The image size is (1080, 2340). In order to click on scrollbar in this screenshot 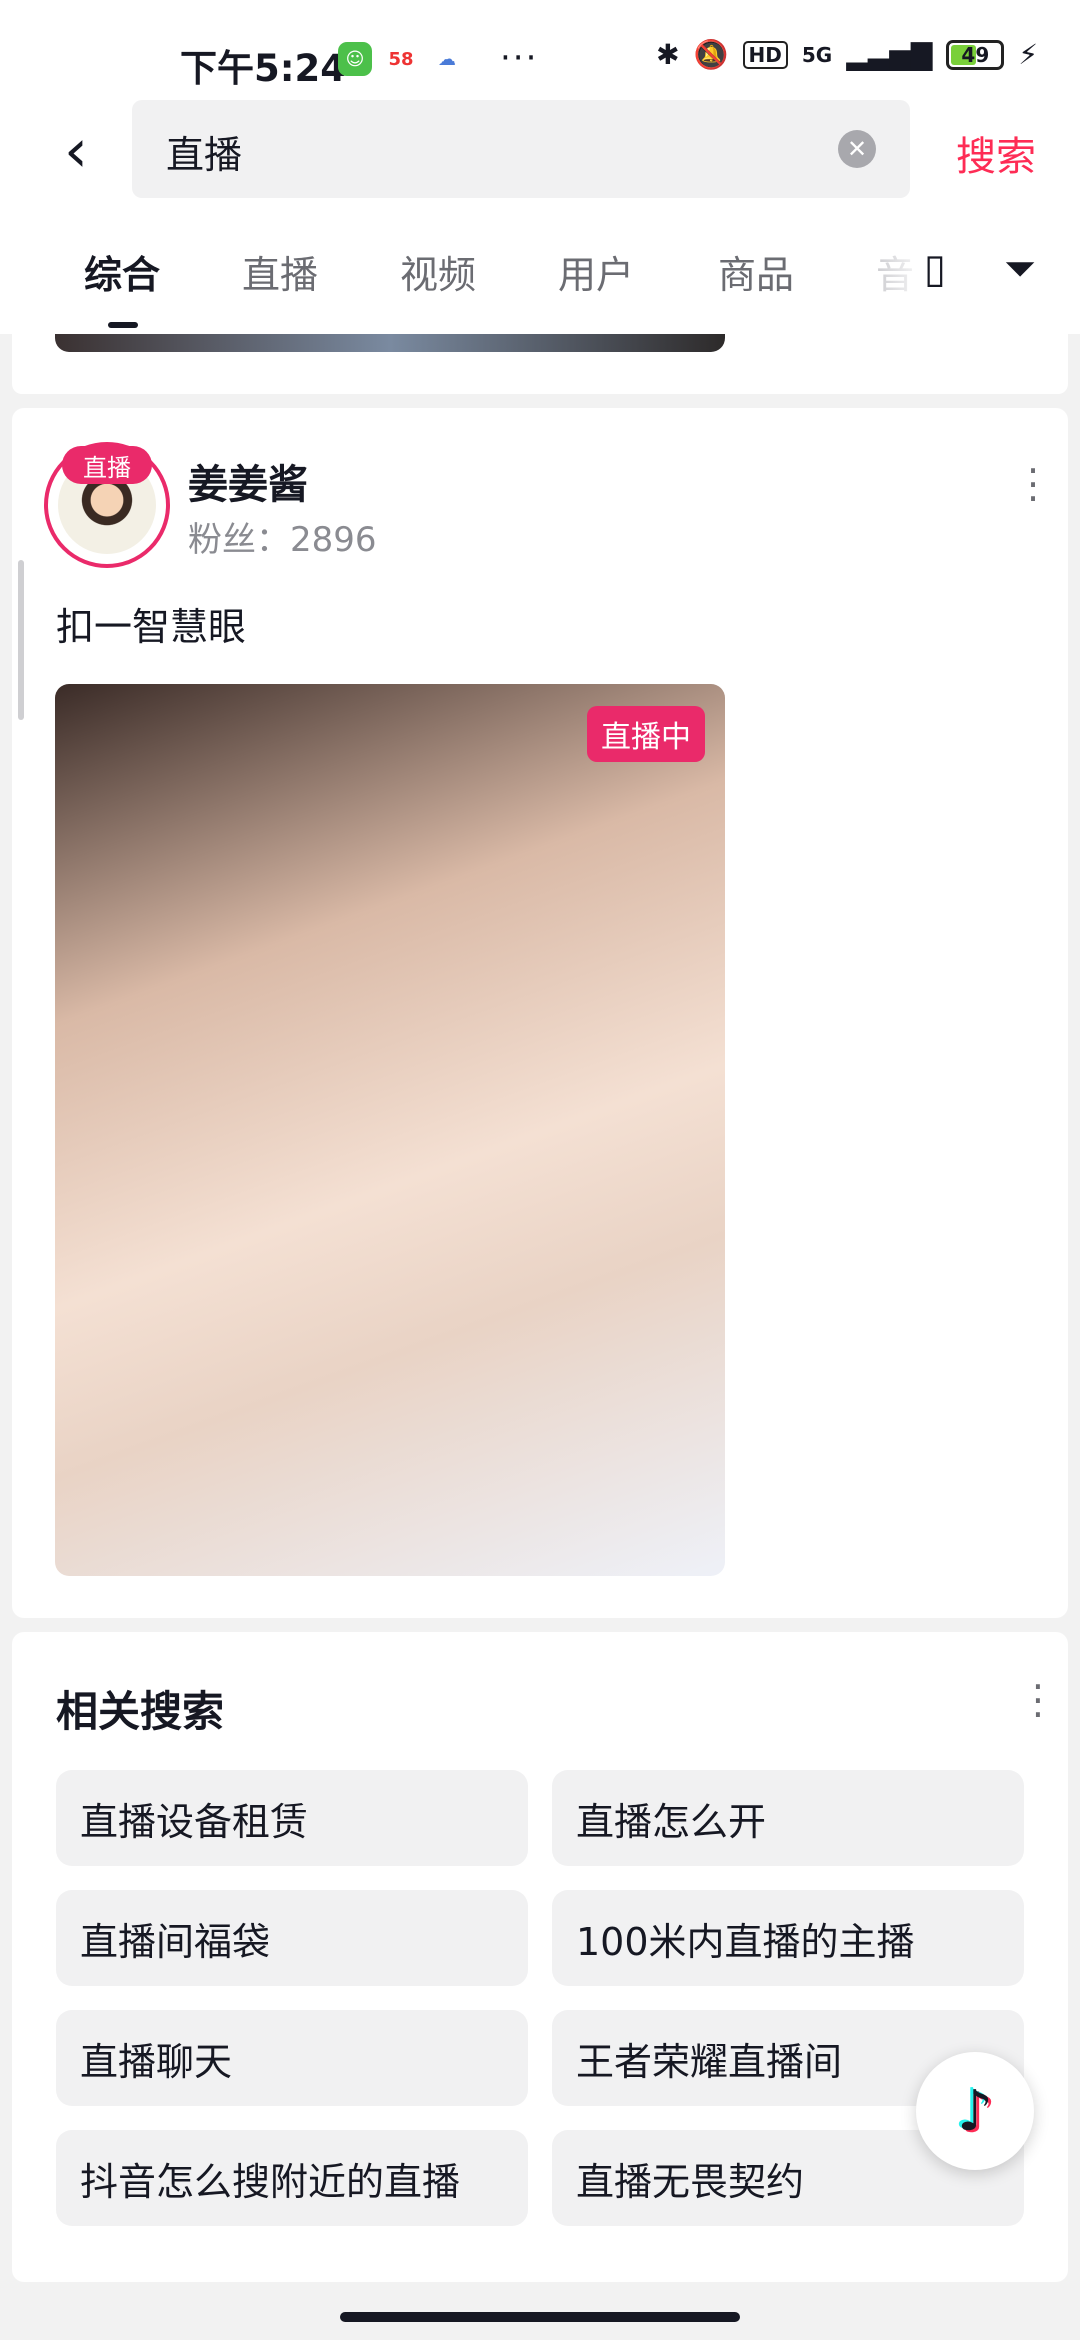, I will do `click(21, 640)`.